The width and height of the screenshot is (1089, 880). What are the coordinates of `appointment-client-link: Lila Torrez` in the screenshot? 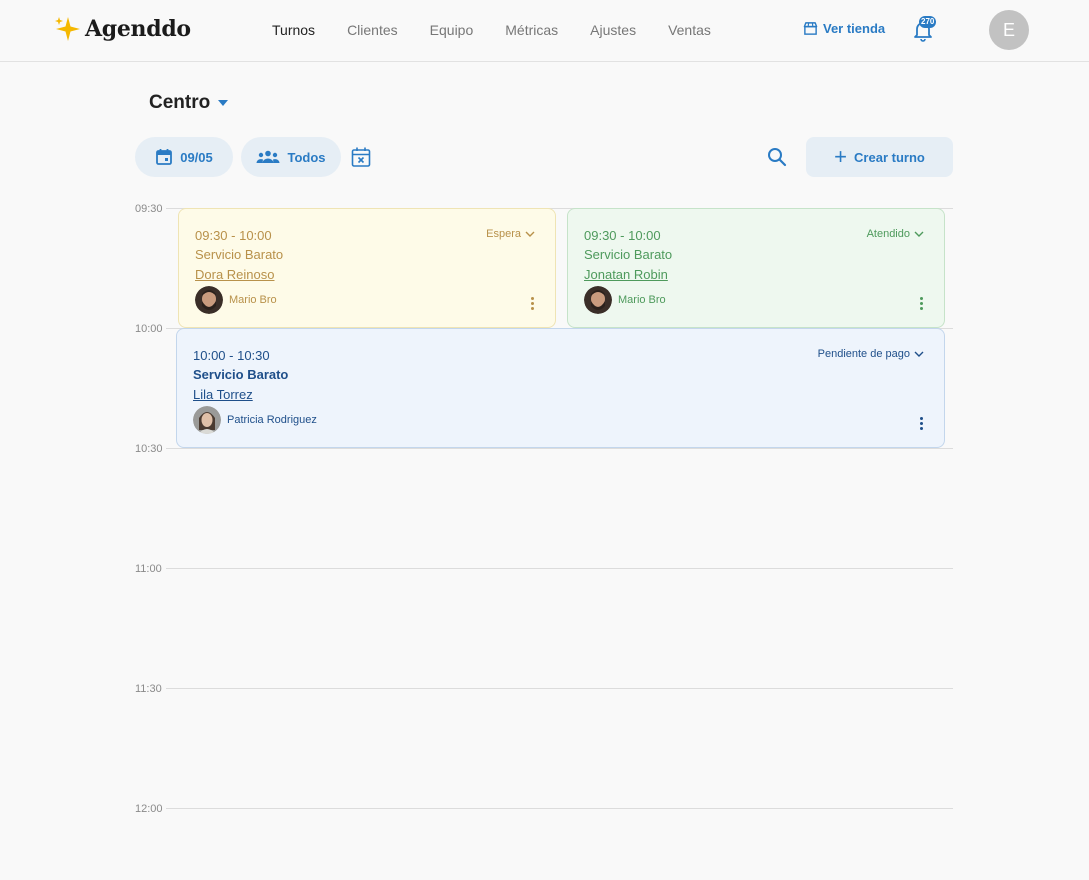 It's located at (223, 394).